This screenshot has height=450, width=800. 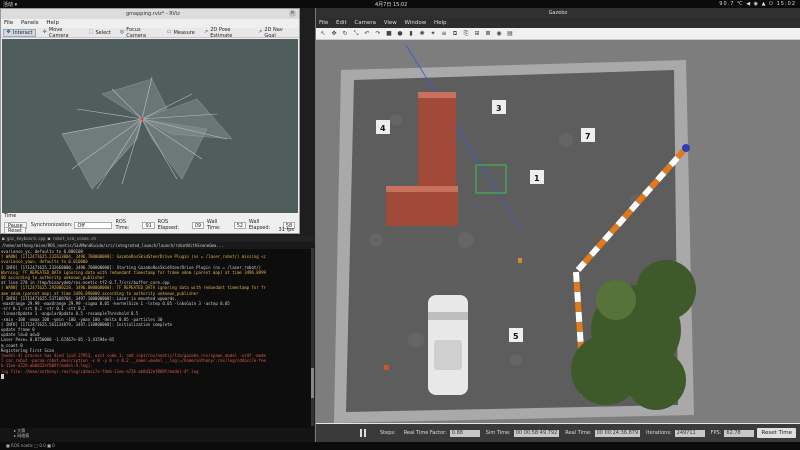 What do you see at coordinates (499, 34) in the screenshot?
I see `screenshot-icon: ◉` at bounding box center [499, 34].